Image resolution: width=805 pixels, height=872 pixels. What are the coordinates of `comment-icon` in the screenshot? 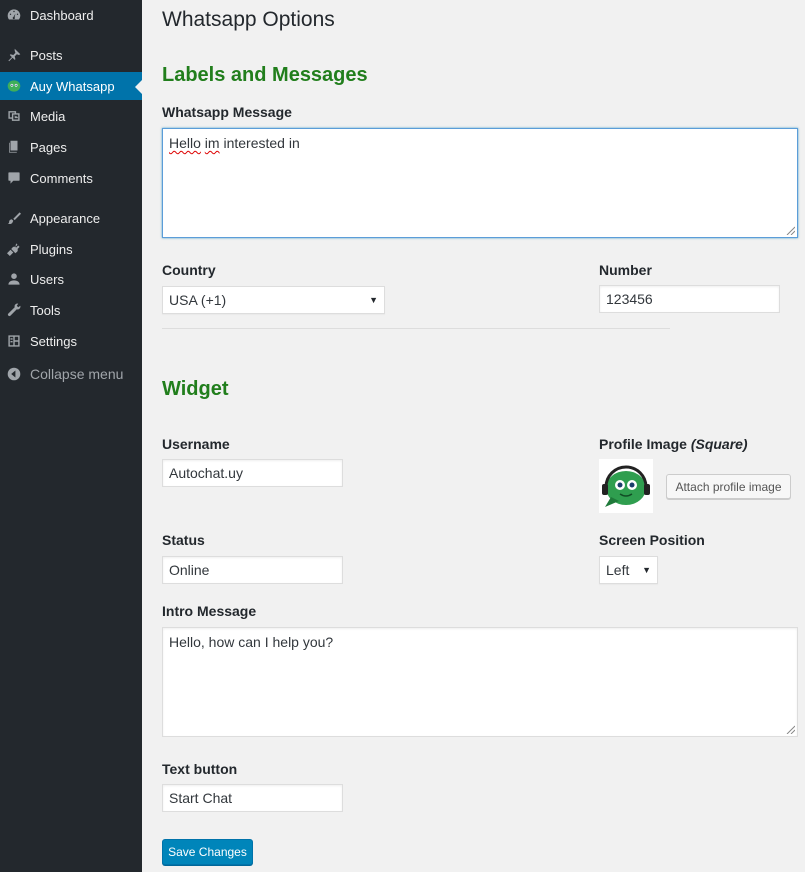 It's located at (14, 178).